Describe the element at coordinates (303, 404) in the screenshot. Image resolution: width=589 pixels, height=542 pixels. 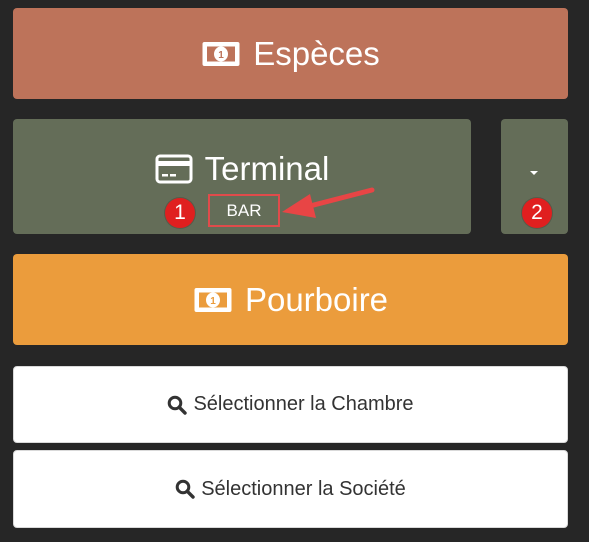
I see `select-chambre-label: Sélectionner la Chambre` at that location.